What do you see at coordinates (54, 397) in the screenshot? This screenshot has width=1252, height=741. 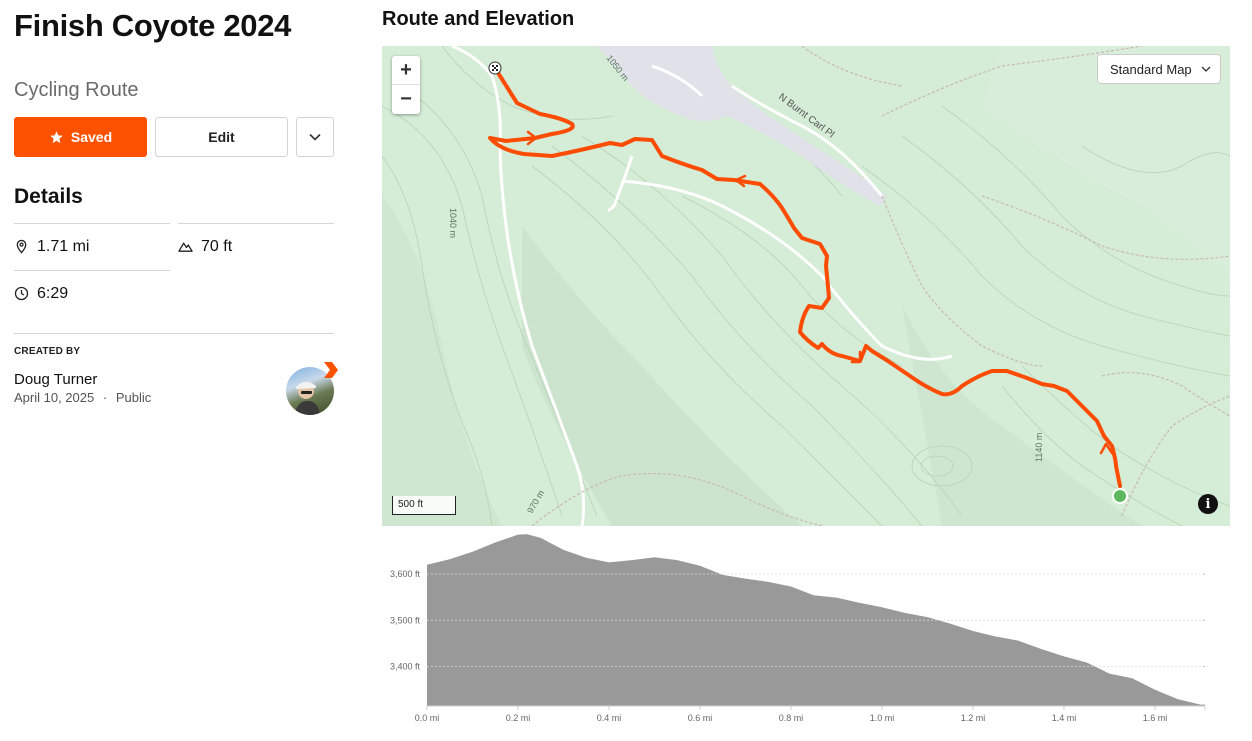 I see `created-date: April 10, 2025` at bounding box center [54, 397].